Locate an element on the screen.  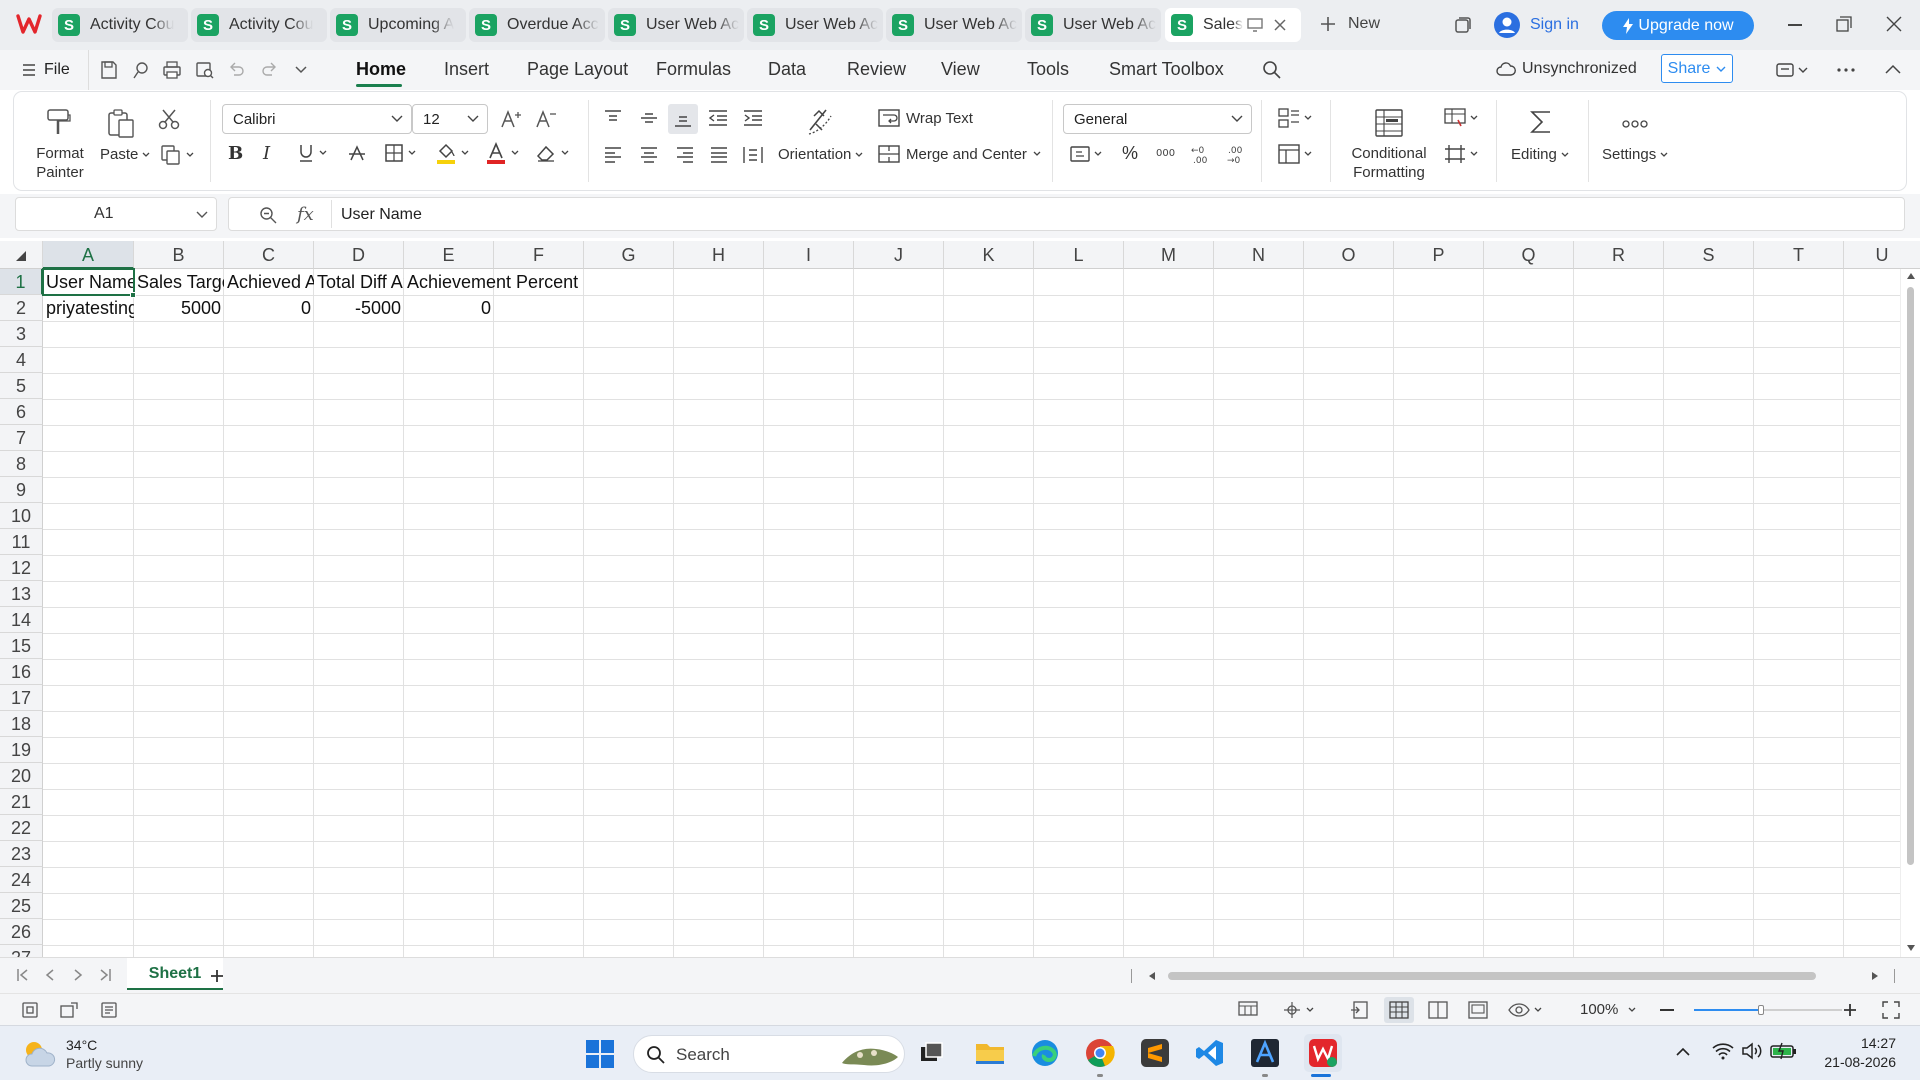
distributed-align-icon is located at coordinates (753, 155).